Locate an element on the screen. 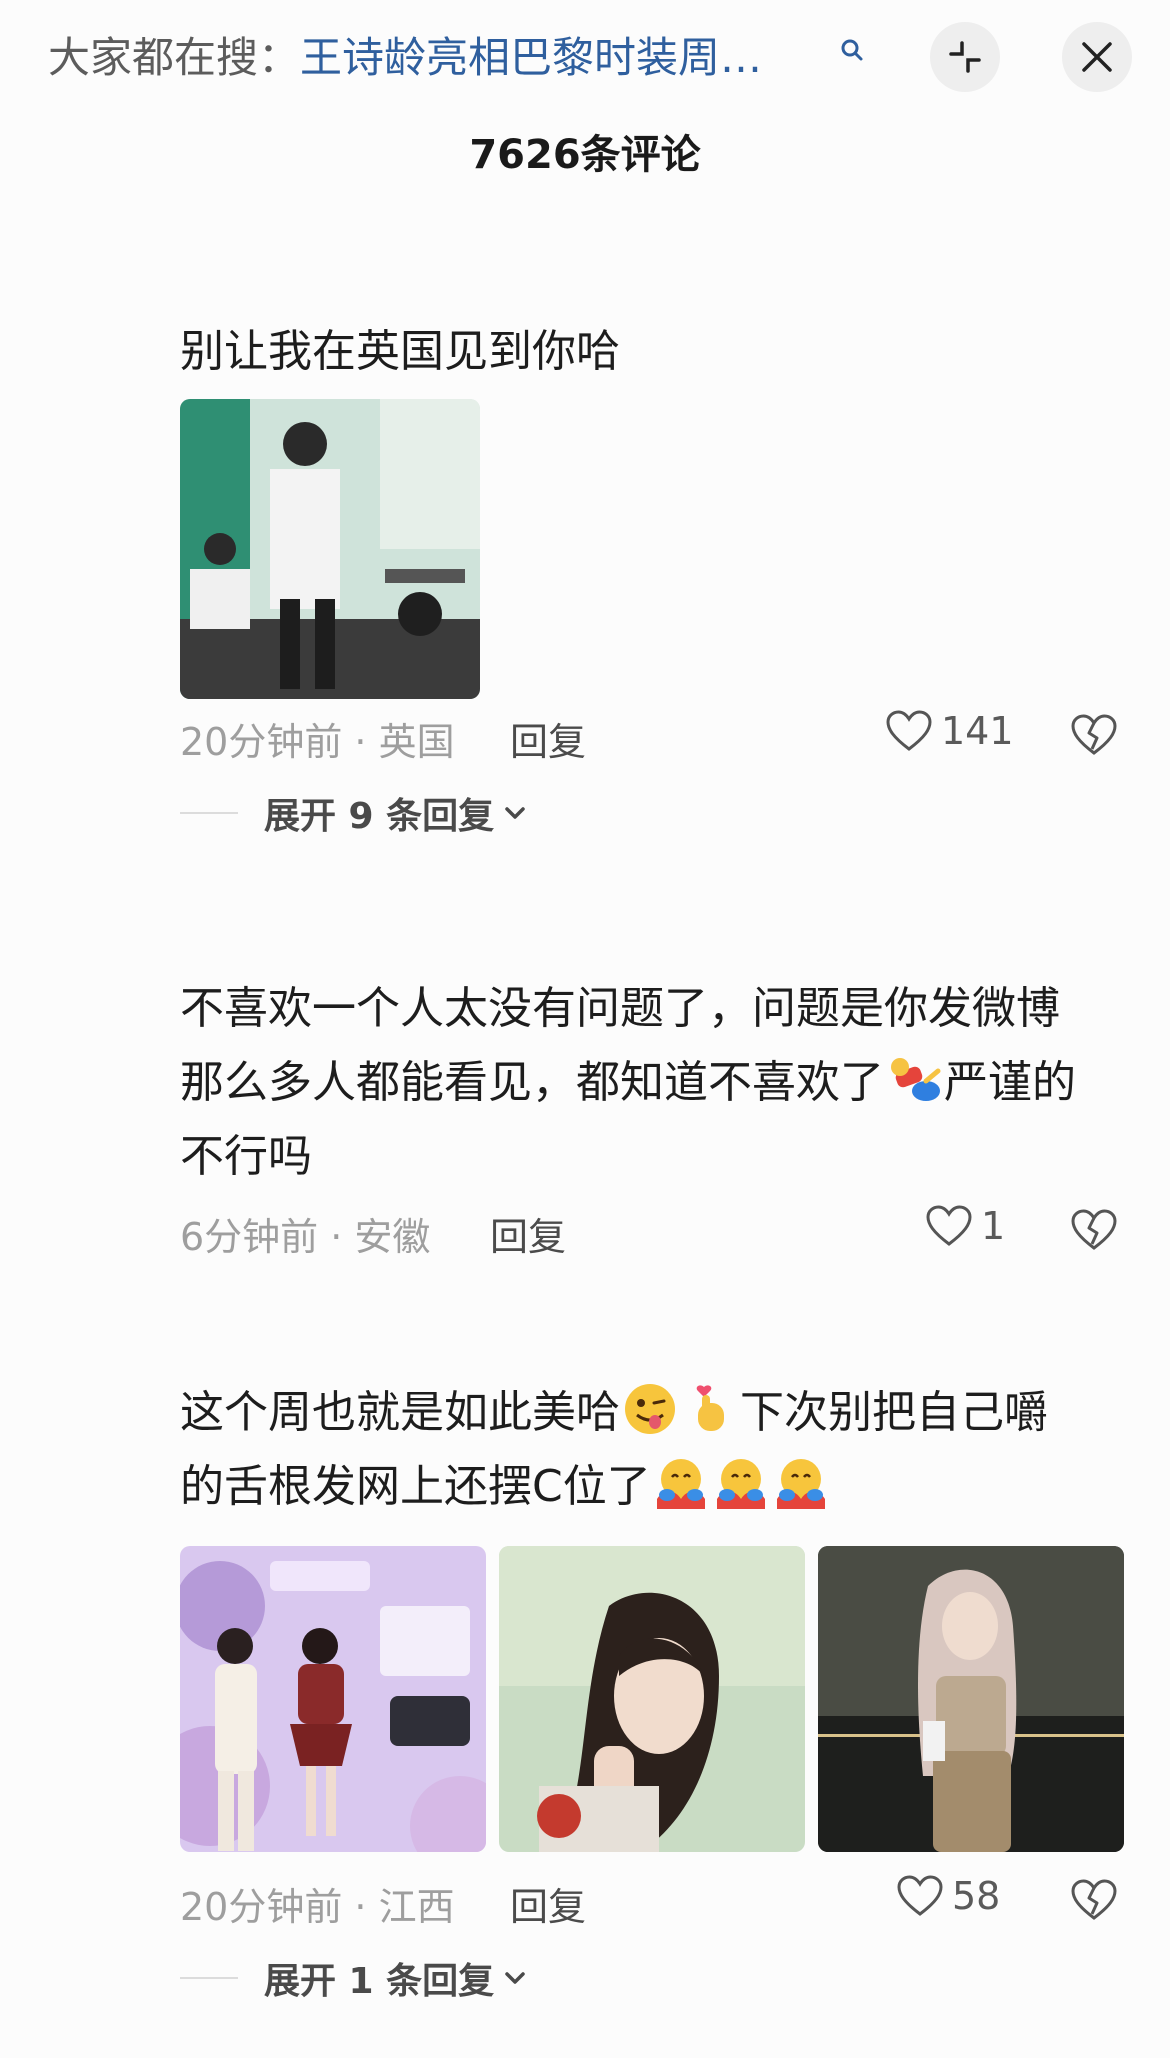  comment-meta: 20分钟前 · 英国 is located at coordinates (317, 742).